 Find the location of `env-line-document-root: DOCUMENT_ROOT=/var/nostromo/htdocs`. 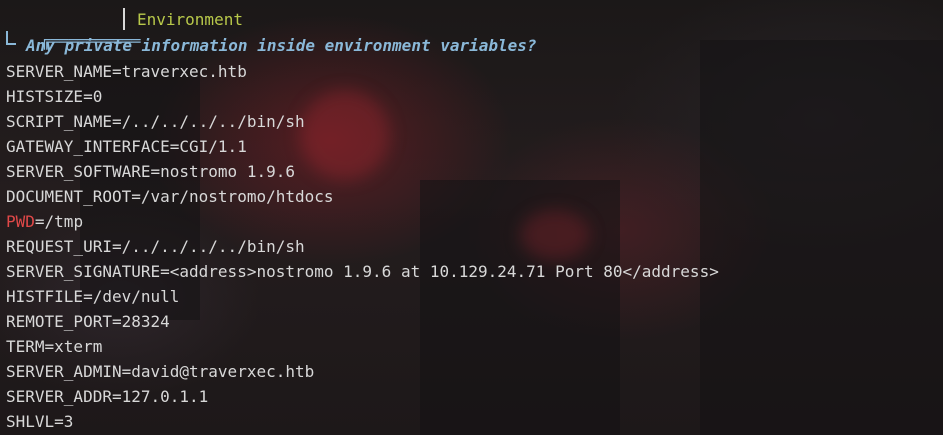

env-line-document-root: DOCUMENT_ROOT=/var/nostromo/htdocs is located at coordinates (170, 196).